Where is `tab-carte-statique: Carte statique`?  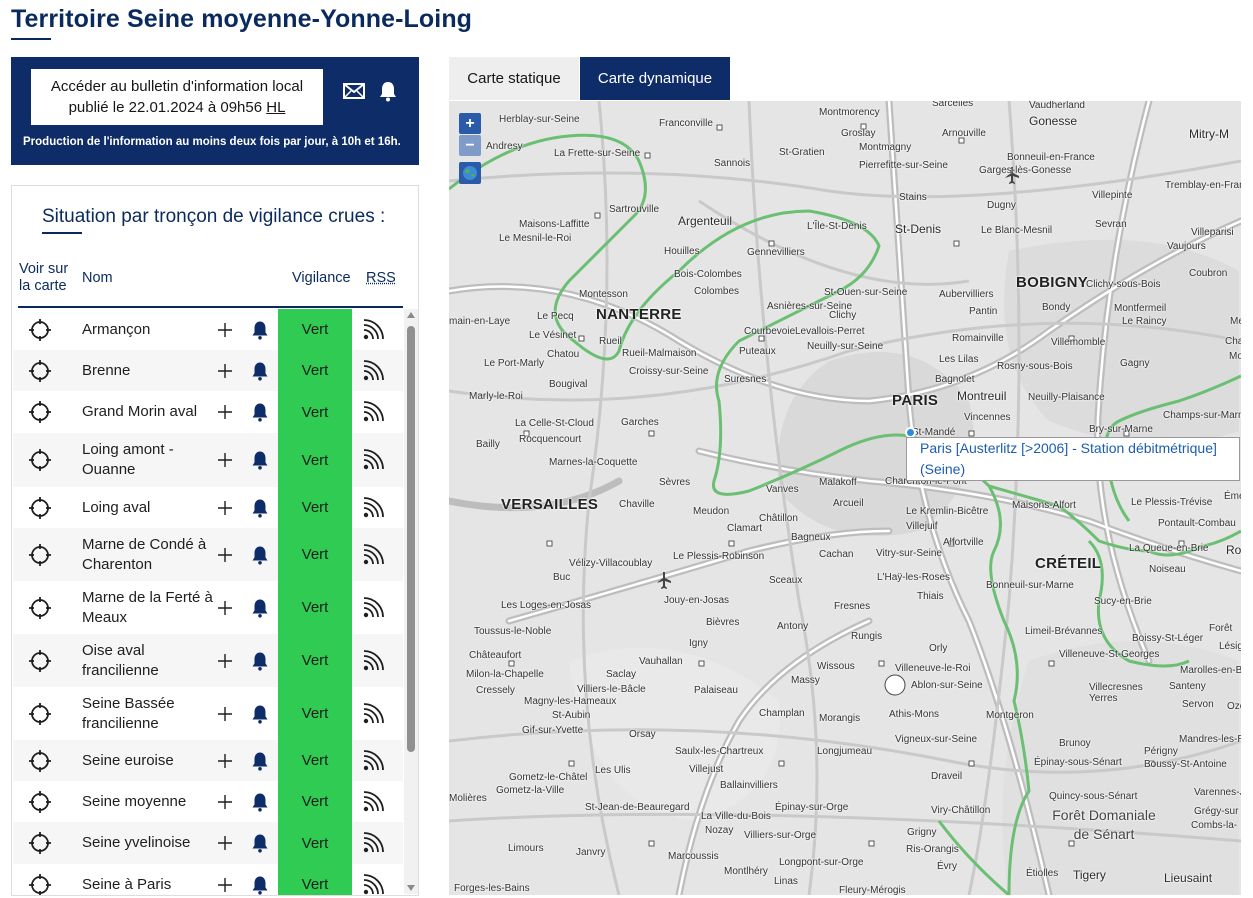
tab-carte-statique: Carte statique is located at coordinates (514, 78).